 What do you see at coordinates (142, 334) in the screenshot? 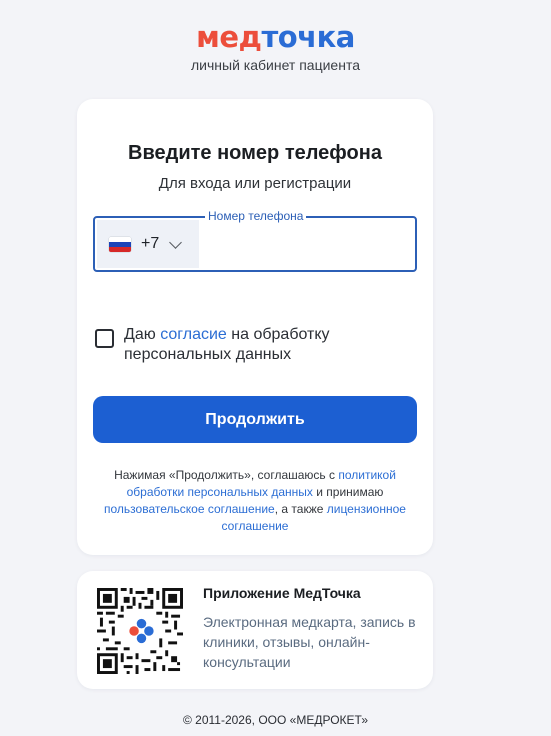
I see `consent-prefix: Даю` at bounding box center [142, 334].